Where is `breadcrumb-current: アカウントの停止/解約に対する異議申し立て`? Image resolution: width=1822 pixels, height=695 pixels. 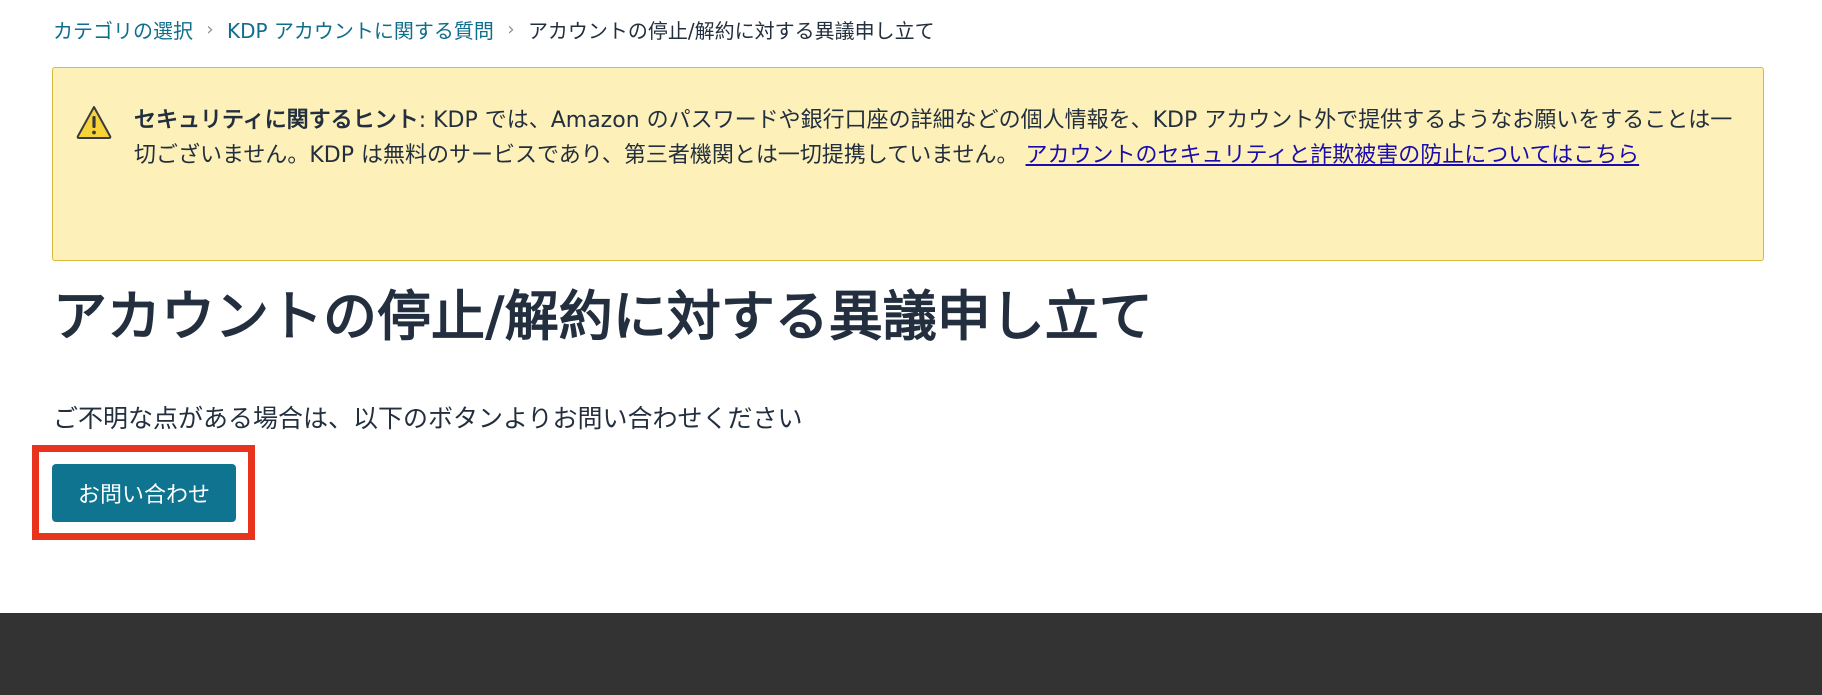 breadcrumb-current: アカウントの停止/解約に対する異議申し立て is located at coordinates (731, 30).